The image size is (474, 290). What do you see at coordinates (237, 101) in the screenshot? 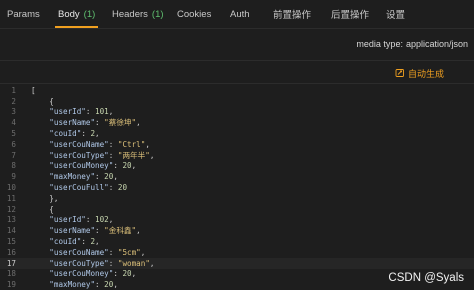
I see `code-line: 2 {` at bounding box center [237, 101].